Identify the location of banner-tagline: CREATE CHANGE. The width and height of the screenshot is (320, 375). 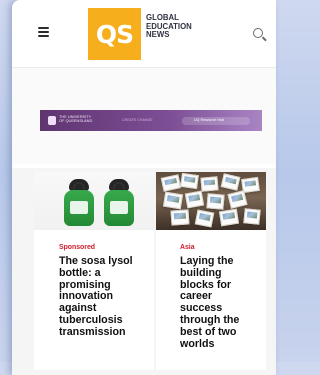
(137, 120).